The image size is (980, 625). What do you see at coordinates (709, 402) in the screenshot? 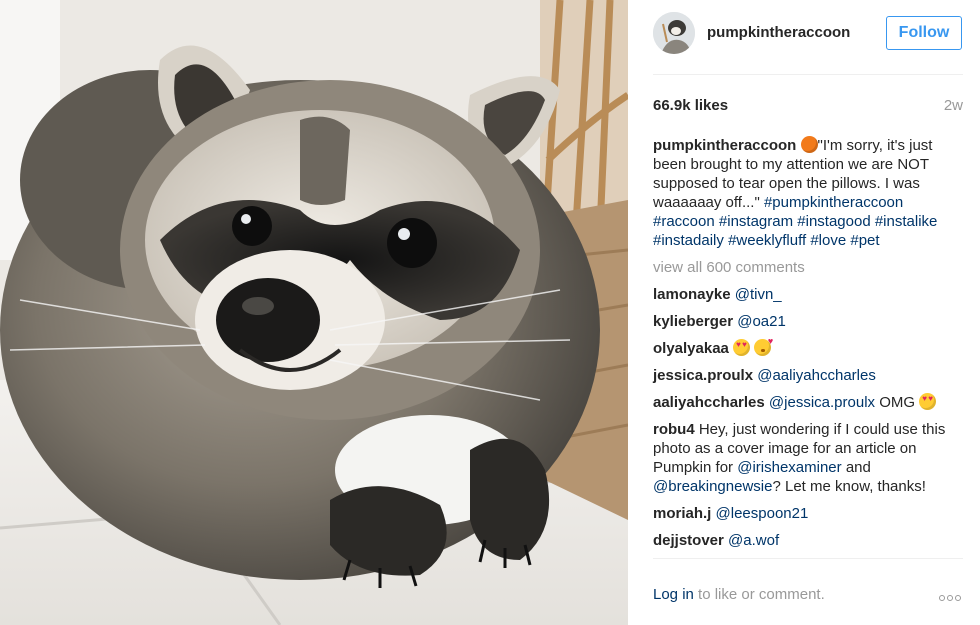
I see `comment-username: aaliyahccharles` at bounding box center [709, 402].